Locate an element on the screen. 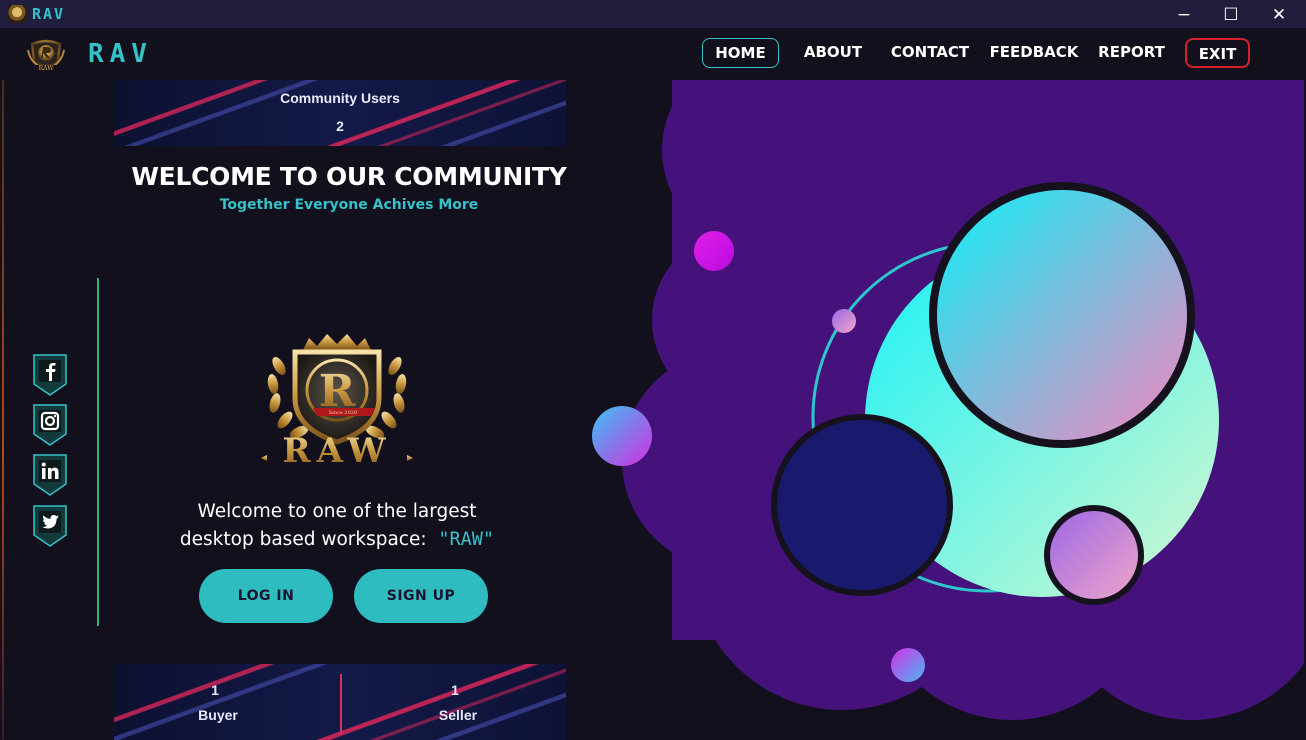 This screenshot has height=740, width=1306. user-stats-card: 1 Buyer 1 Seller is located at coordinates (340, 702).